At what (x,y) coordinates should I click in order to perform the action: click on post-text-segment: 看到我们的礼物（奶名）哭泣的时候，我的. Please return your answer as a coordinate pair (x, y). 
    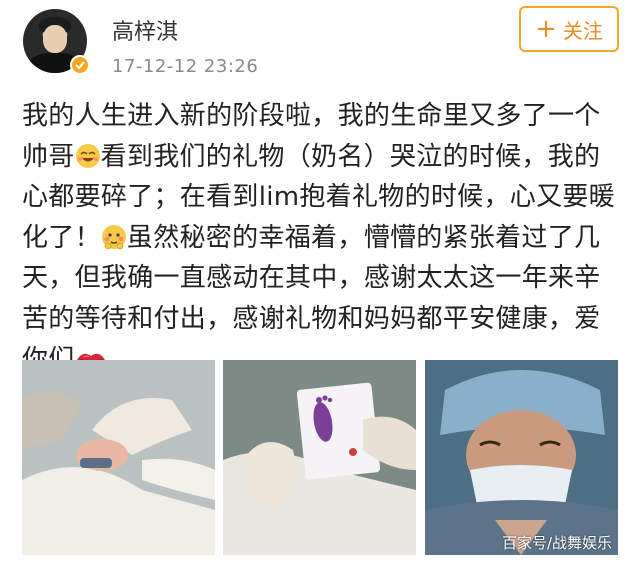
    Looking at the image, I should click on (350, 156).